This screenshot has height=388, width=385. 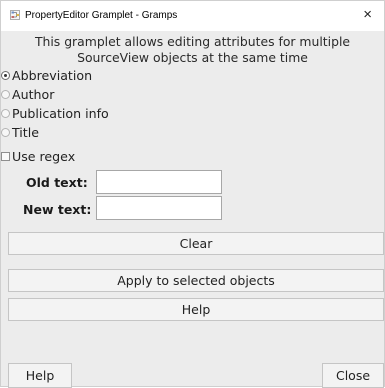 What do you see at coordinates (15, 15) in the screenshot?
I see `gramps-tree-icon` at bounding box center [15, 15].